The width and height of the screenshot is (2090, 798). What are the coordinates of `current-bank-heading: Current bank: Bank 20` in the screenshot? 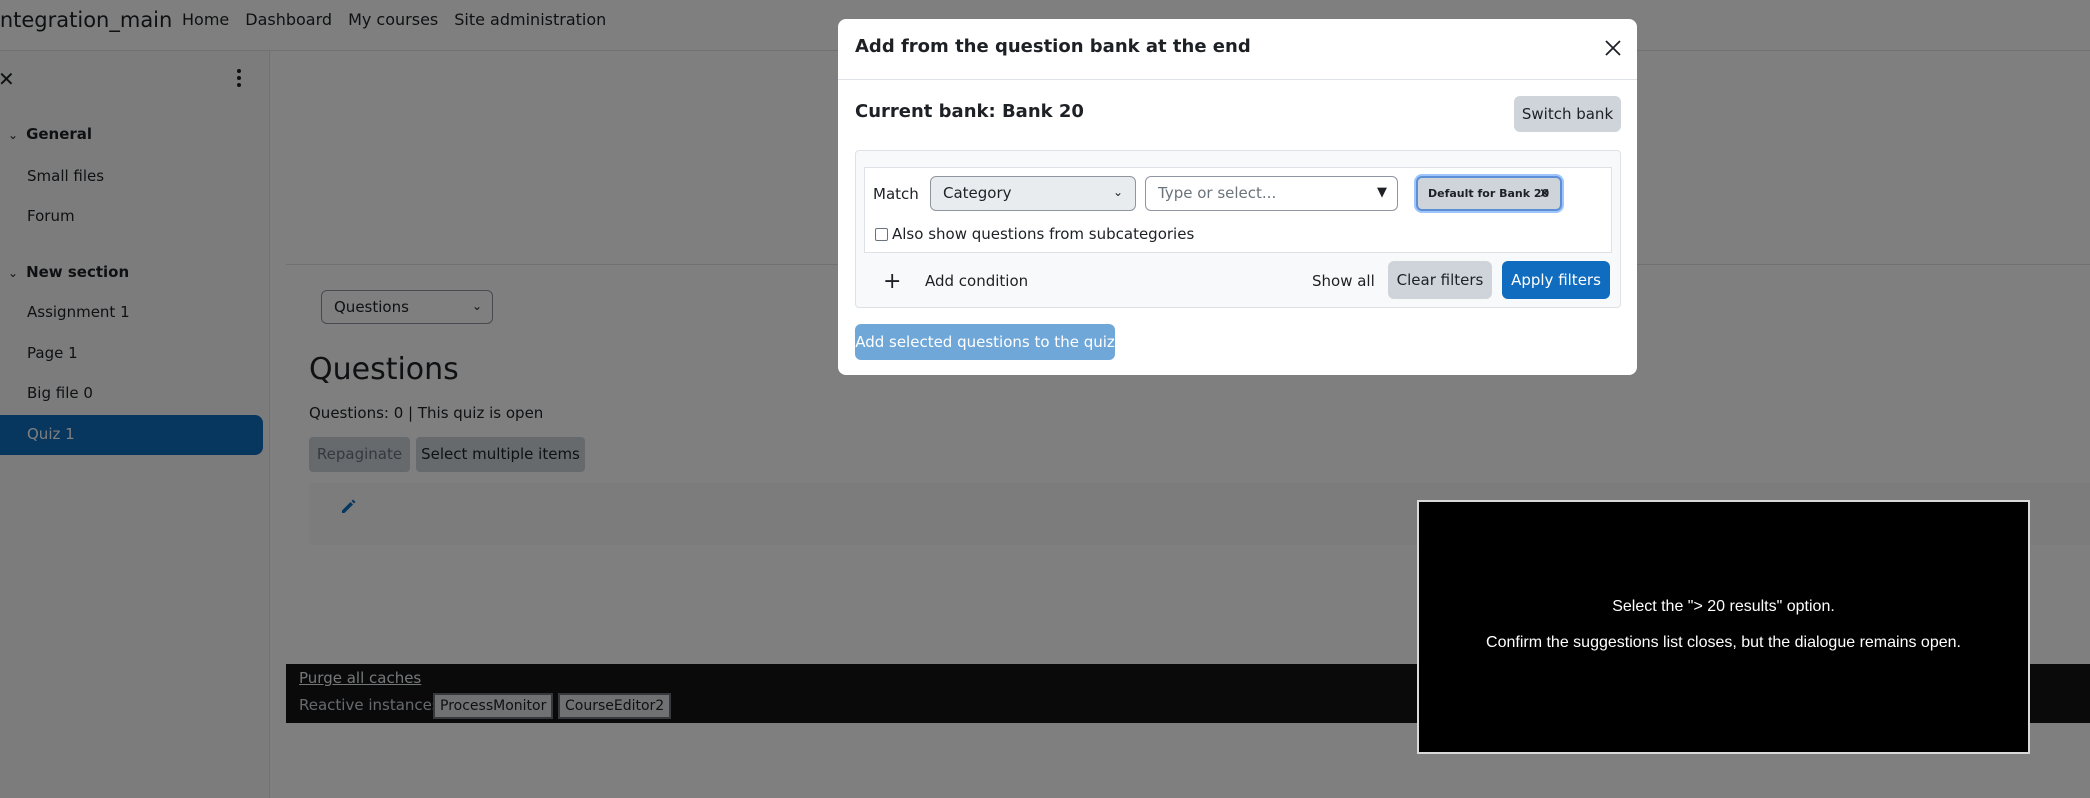 It's located at (969, 111).